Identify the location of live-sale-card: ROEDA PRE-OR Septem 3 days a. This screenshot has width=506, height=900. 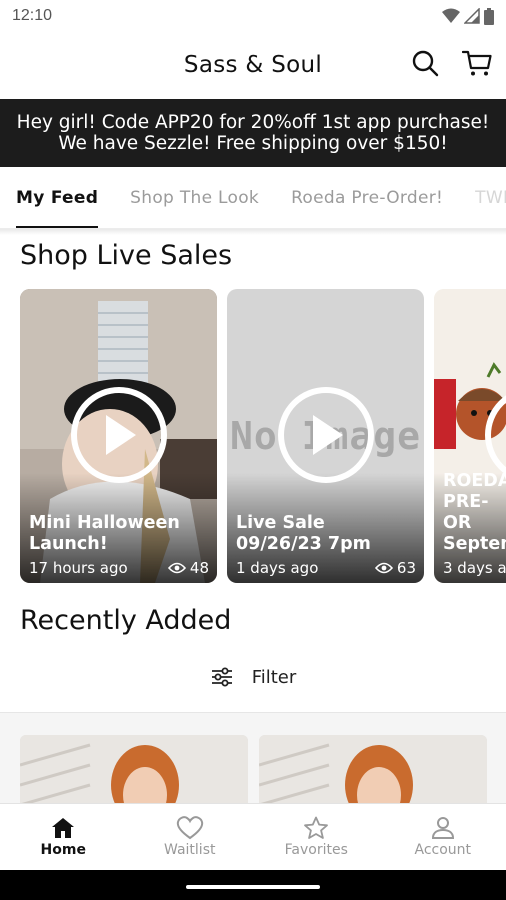
(470, 436).